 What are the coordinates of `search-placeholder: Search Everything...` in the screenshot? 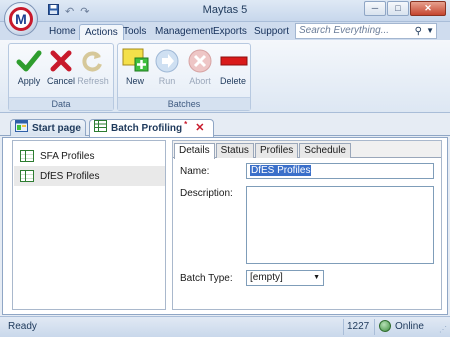 It's located at (344, 30).